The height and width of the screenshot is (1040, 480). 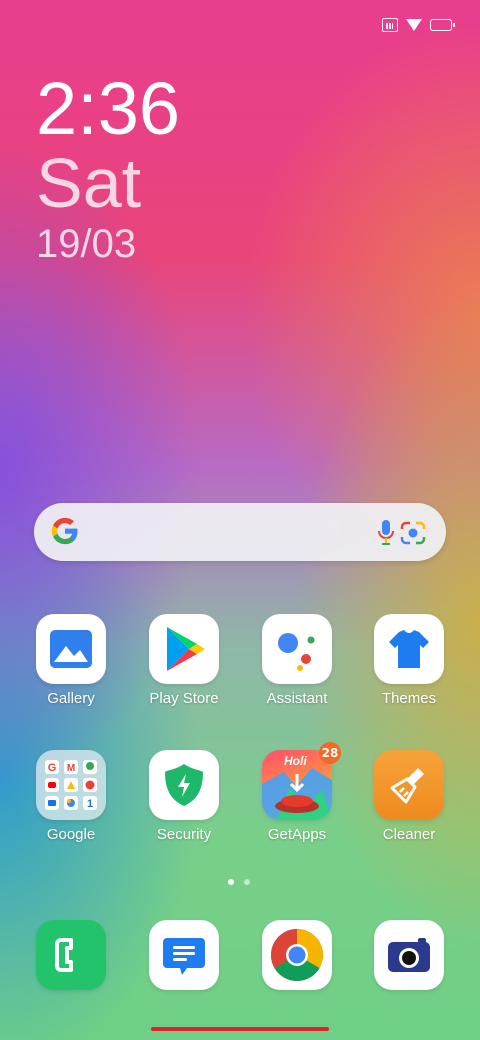 I want to click on app-play-store: Play Store, so click(x=184, y=660).